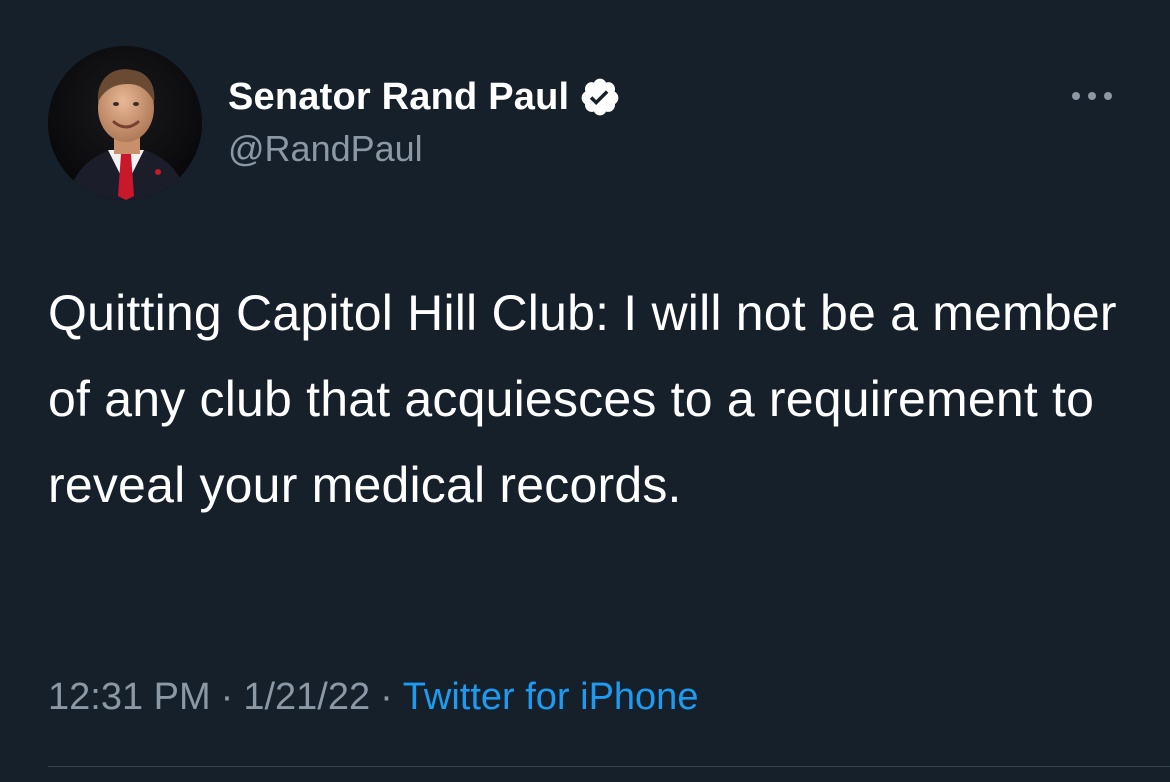  What do you see at coordinates (551, 697) in the screenshot?
I see `tweet-source-link: Twitter for iPhone` at bounding box center [551, 697].